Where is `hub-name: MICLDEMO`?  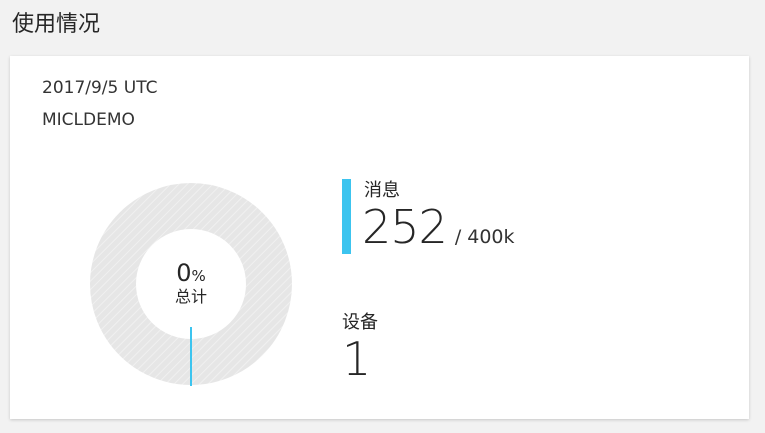 hub-name: MICLDEMO is located at coordinates (88, 120).